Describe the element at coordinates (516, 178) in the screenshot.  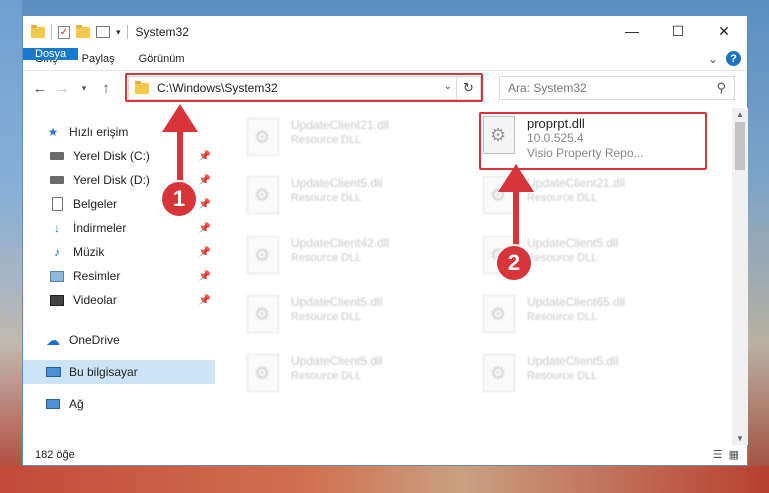
I see `arrow-2-head` at that location.